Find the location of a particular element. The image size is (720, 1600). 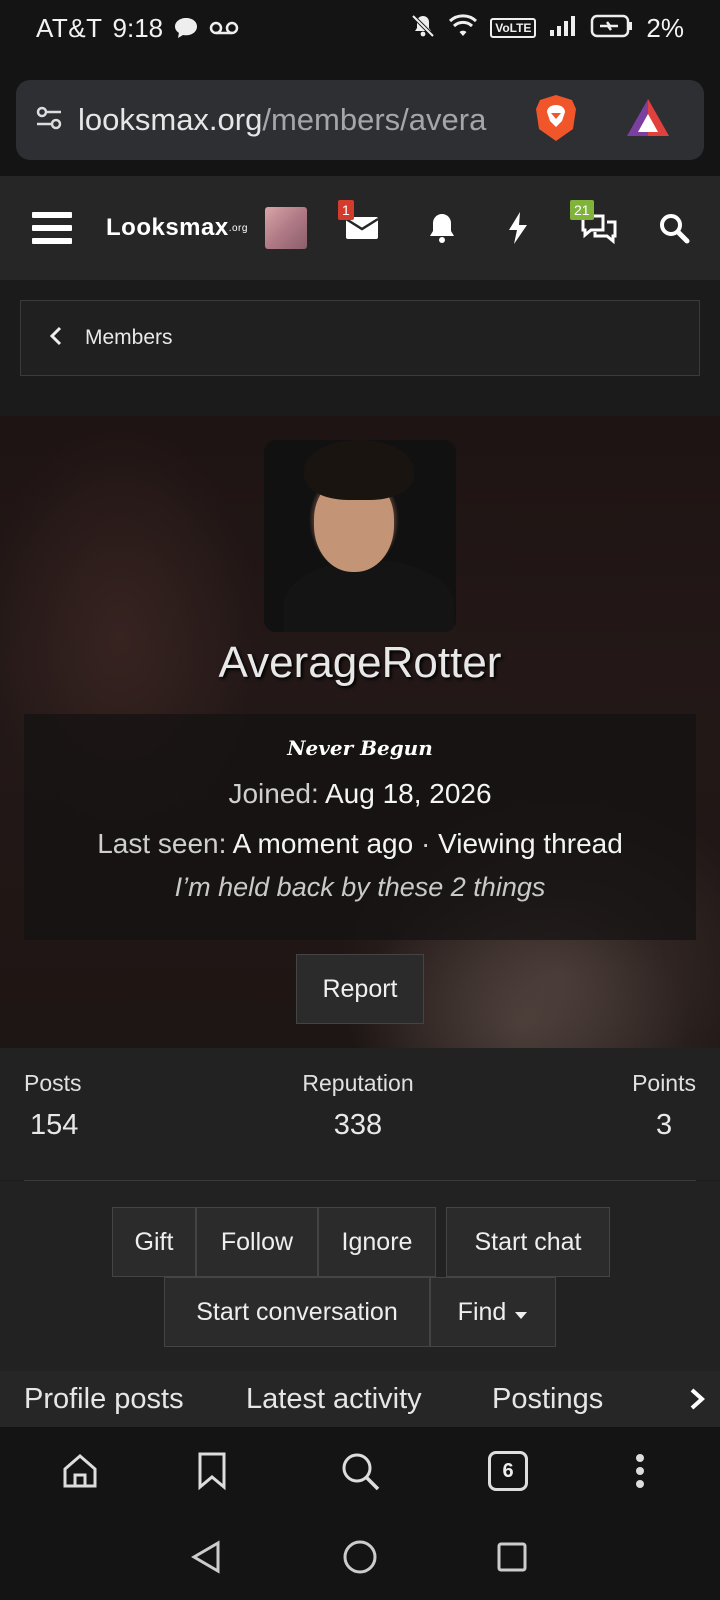

find-dropdown: Find is located at coordinates (493, 1312).